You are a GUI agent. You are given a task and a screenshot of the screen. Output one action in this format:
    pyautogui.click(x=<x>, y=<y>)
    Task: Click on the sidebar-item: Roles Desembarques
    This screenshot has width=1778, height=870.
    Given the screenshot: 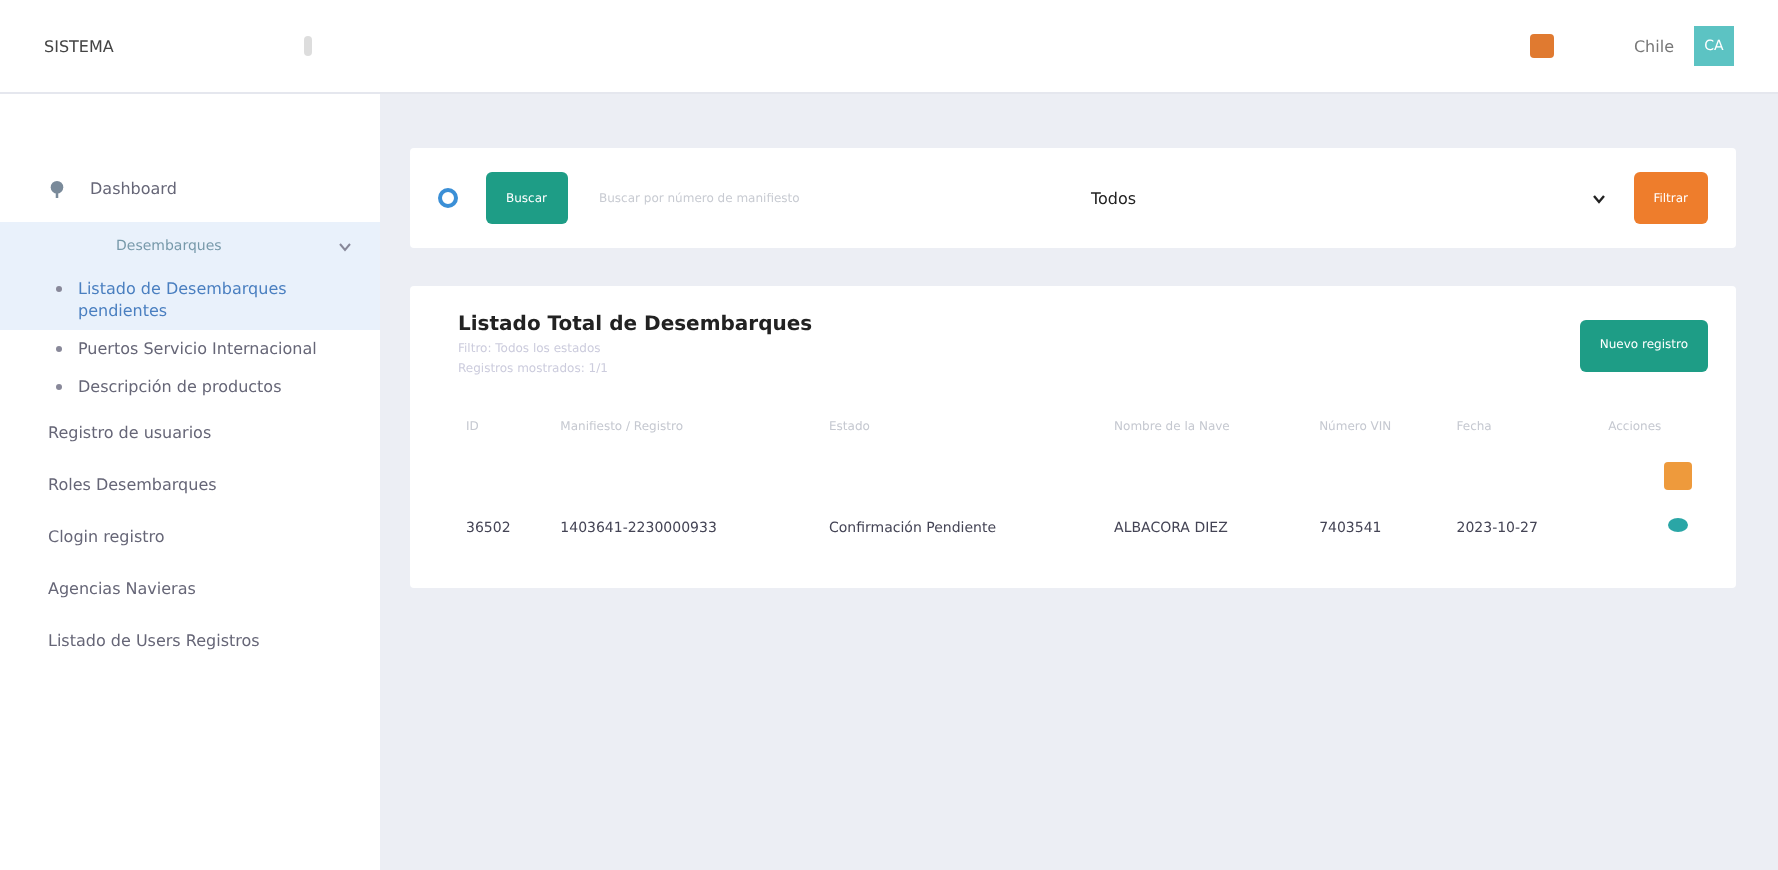 What is the action you would take?
    pyautogui.click(x=190, y=484)
    